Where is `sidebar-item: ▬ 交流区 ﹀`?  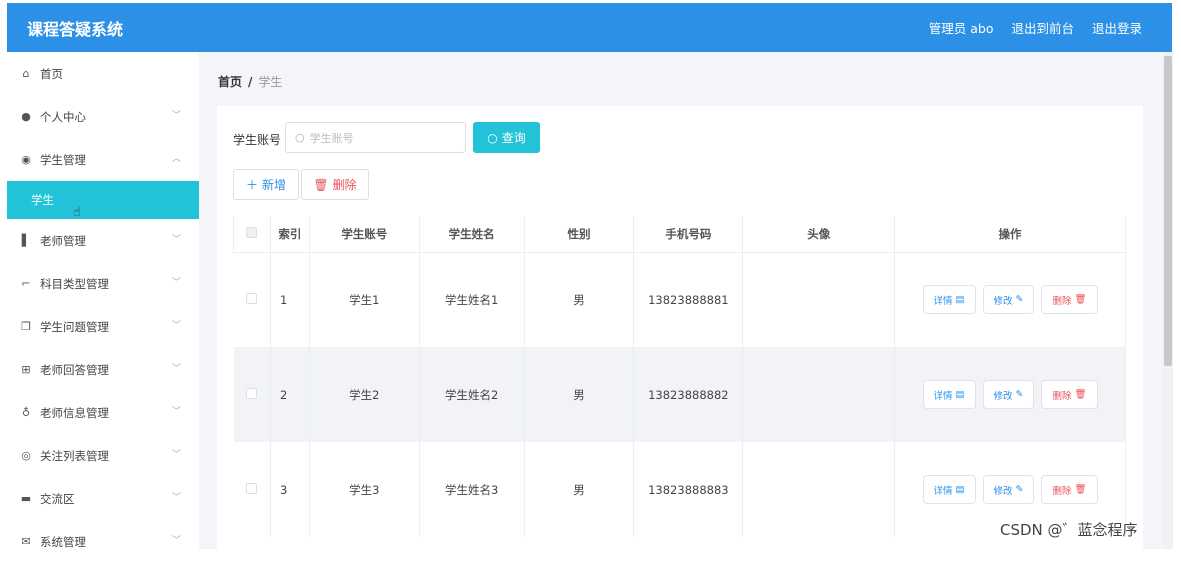
sidebar-item: ▬ 交流区 ﹀ is located at coordinates (103, 498).